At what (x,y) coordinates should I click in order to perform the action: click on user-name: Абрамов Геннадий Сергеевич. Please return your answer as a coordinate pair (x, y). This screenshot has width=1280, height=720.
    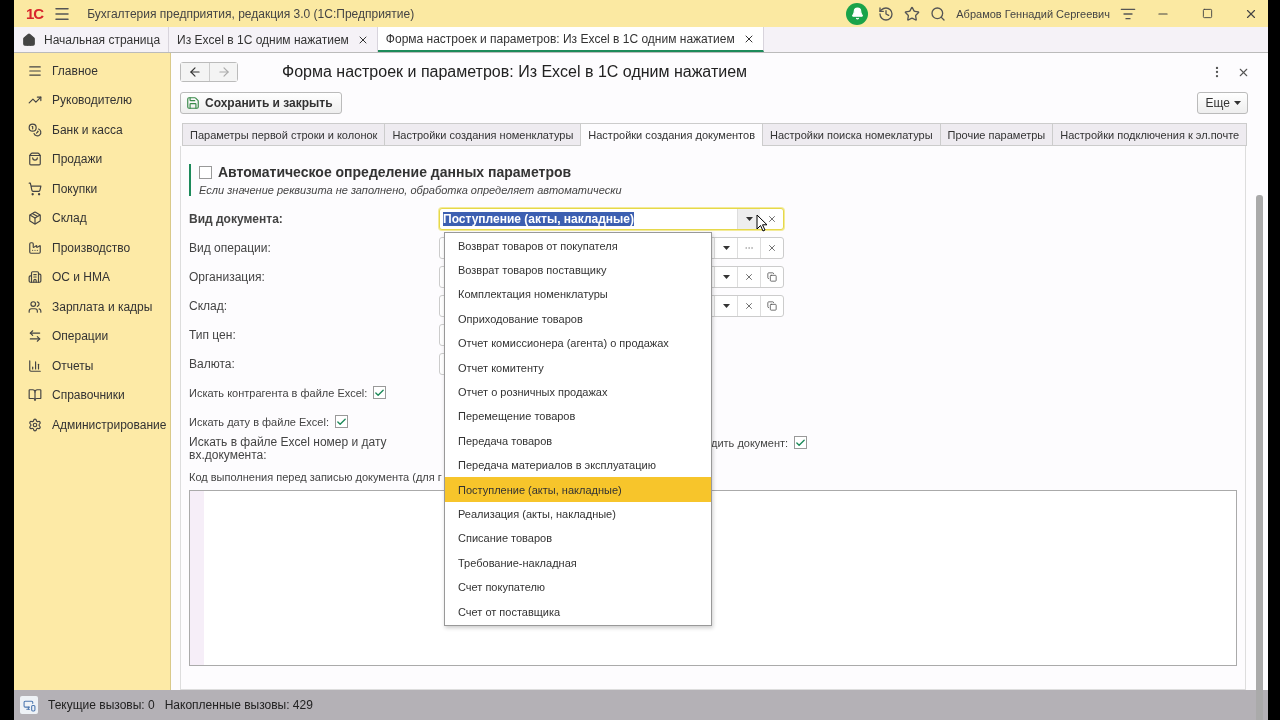
    Looking at the image, I should click on (1033, 13).